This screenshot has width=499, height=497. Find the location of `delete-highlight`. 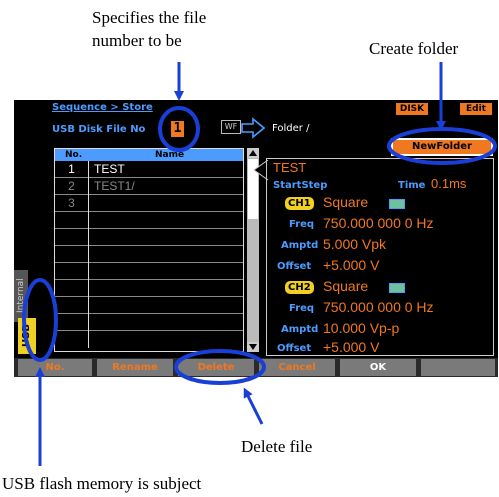

delete-highlight is located at coordinates (220, 367).